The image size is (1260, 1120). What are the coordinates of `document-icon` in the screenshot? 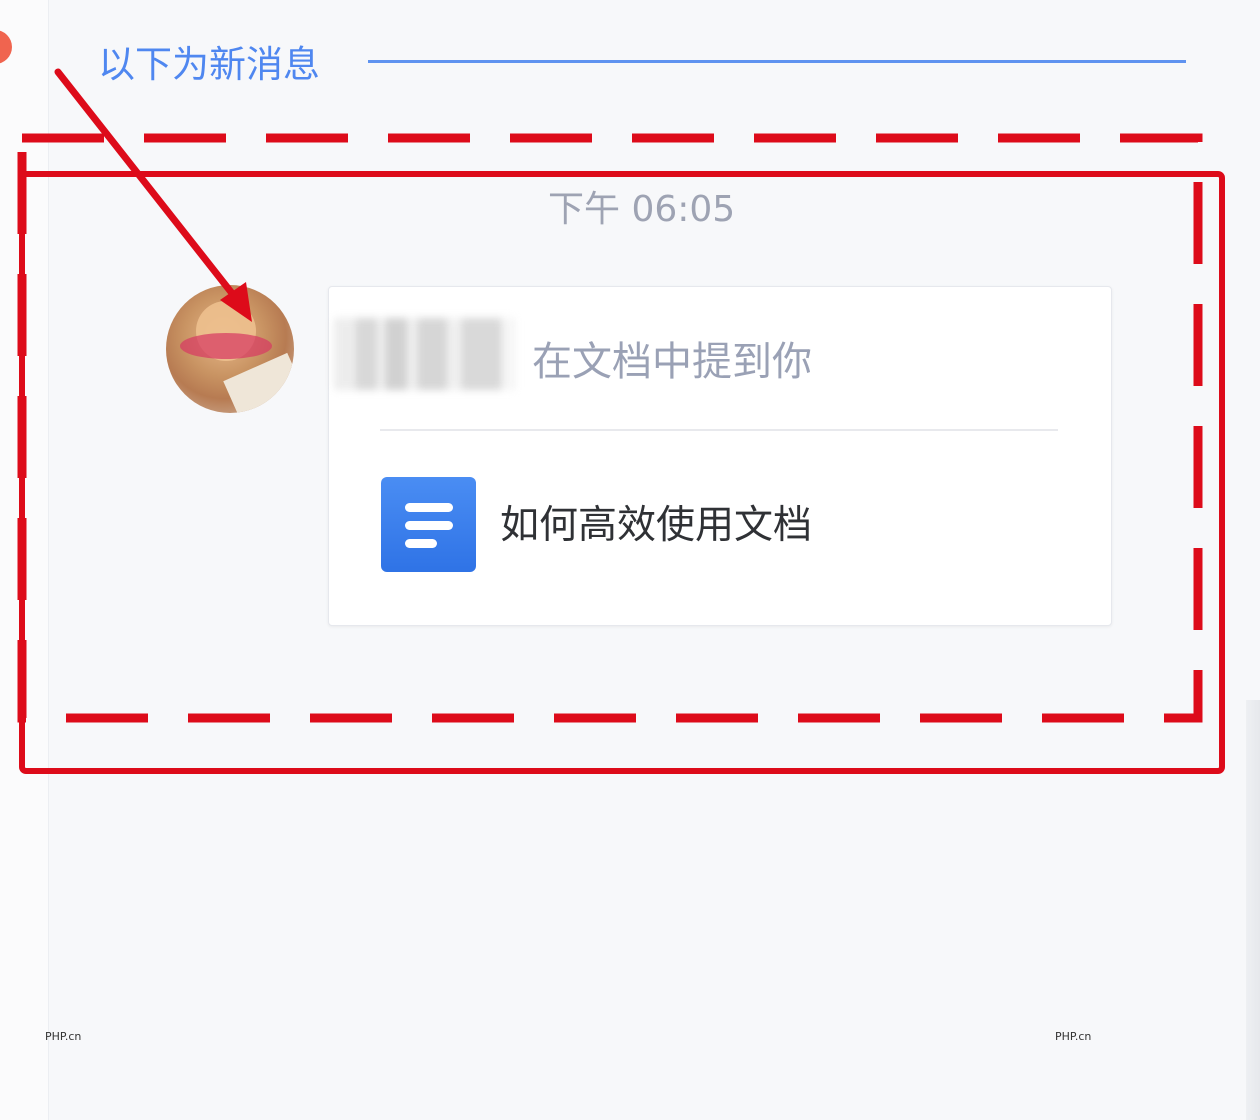 It's located at (428, 524).